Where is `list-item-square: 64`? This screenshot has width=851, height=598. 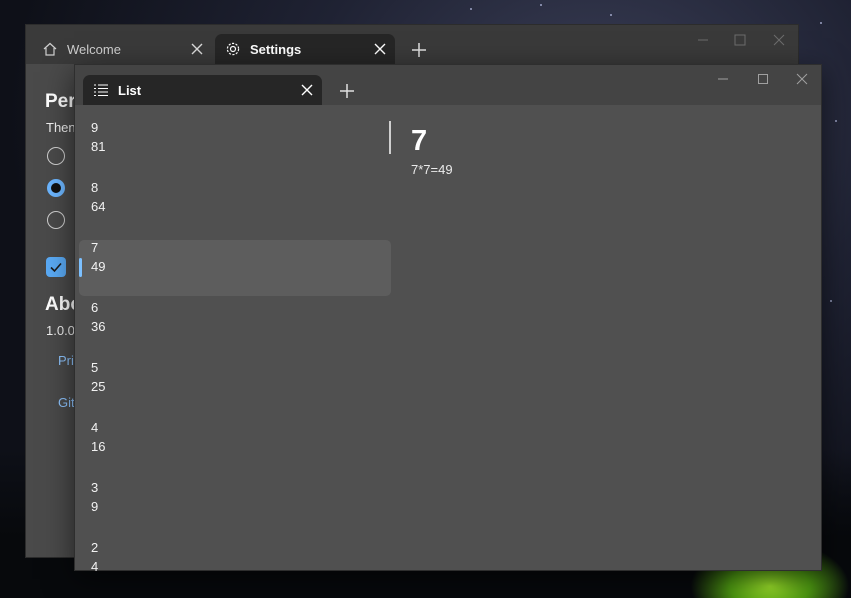
list-item-square: 64 is located at coordinates (98, 206).